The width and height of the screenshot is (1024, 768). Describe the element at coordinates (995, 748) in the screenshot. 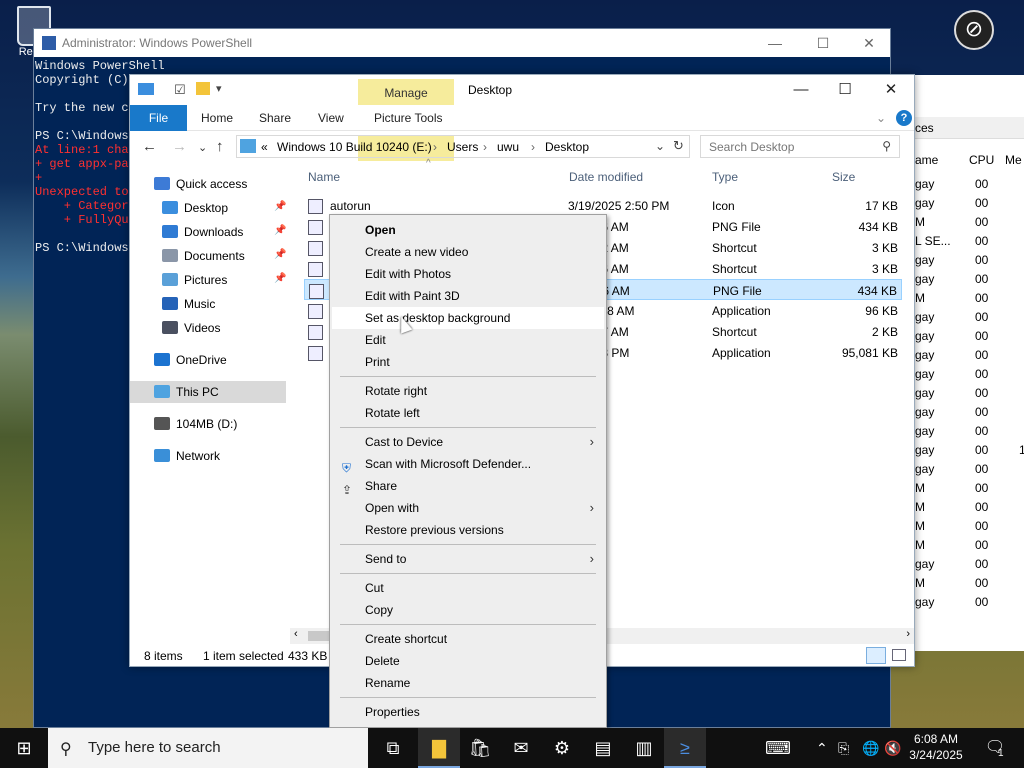

I see `action-center-icon: 🗨` at that location.